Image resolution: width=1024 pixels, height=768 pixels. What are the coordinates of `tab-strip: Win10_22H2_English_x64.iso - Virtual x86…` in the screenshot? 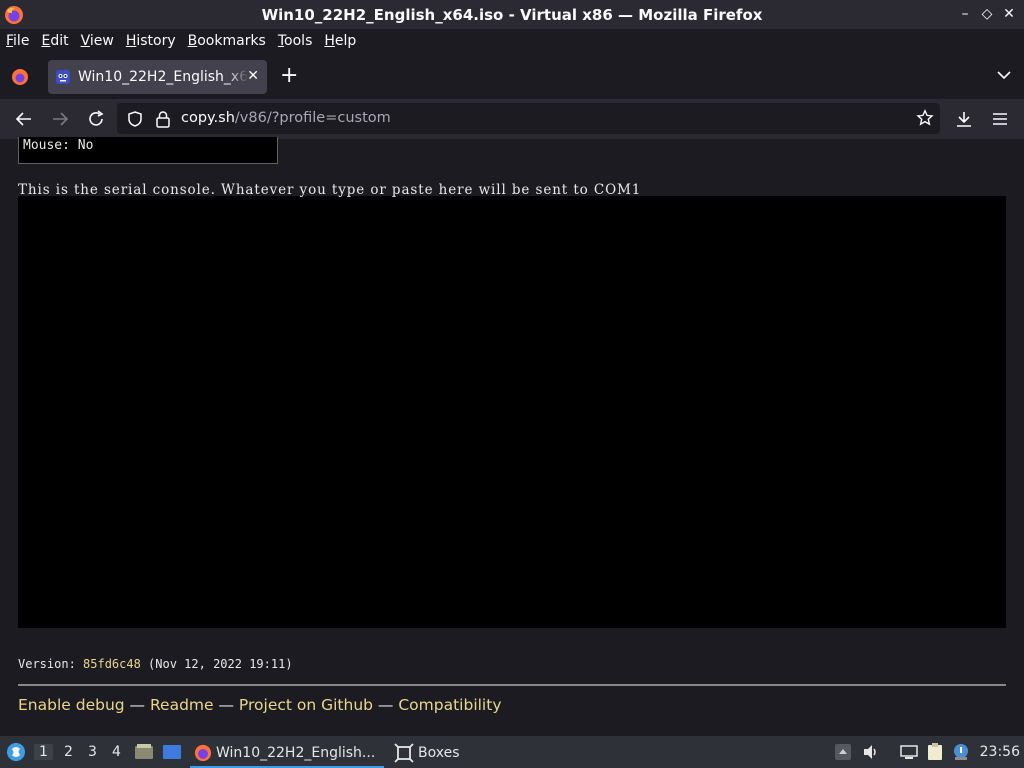 It's located at (512, 76).